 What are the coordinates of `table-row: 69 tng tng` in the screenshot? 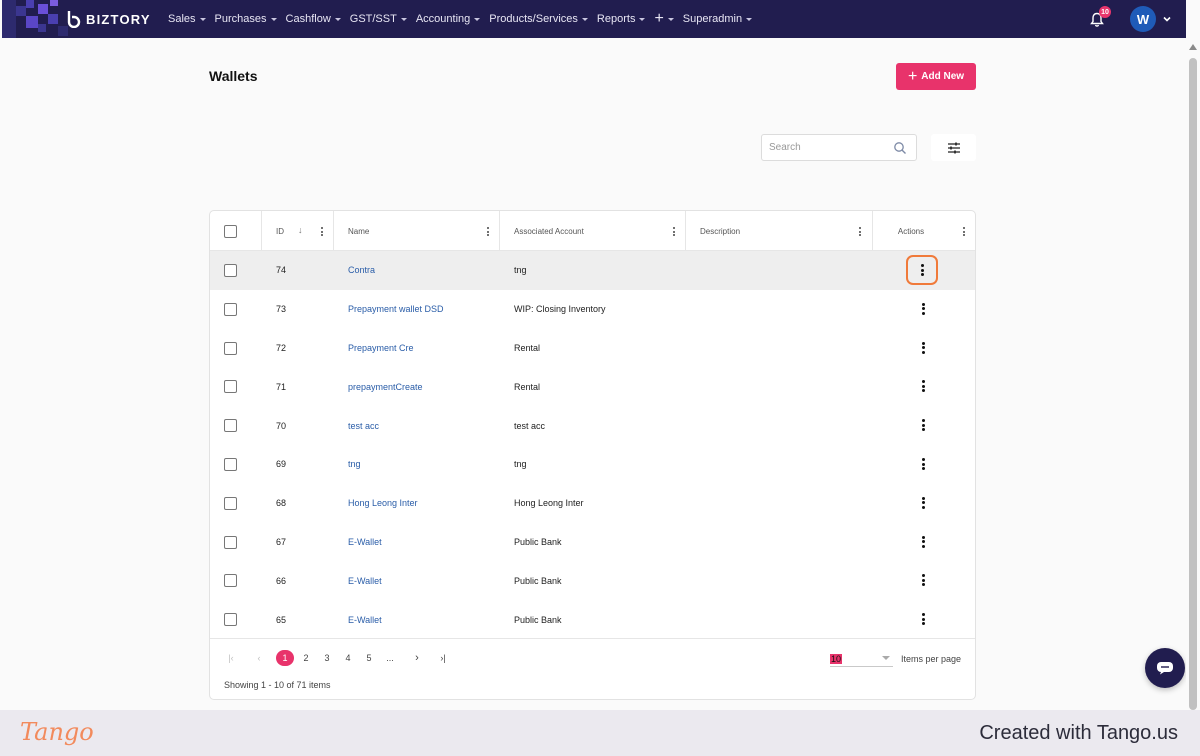 It's located at (592, 464).